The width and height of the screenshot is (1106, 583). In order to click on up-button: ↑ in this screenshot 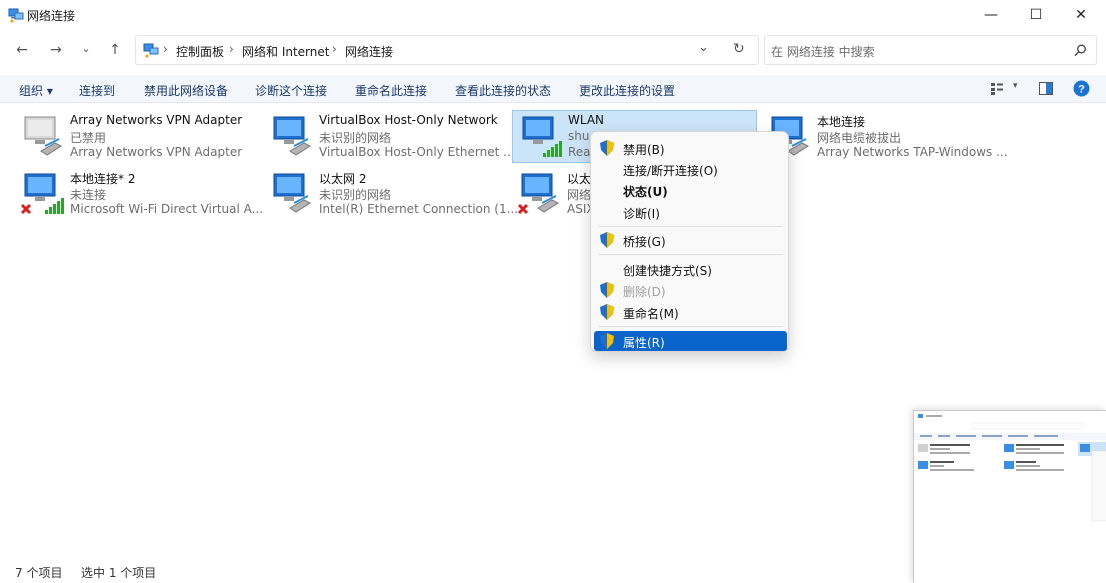, I will do `click(115, 50)`.